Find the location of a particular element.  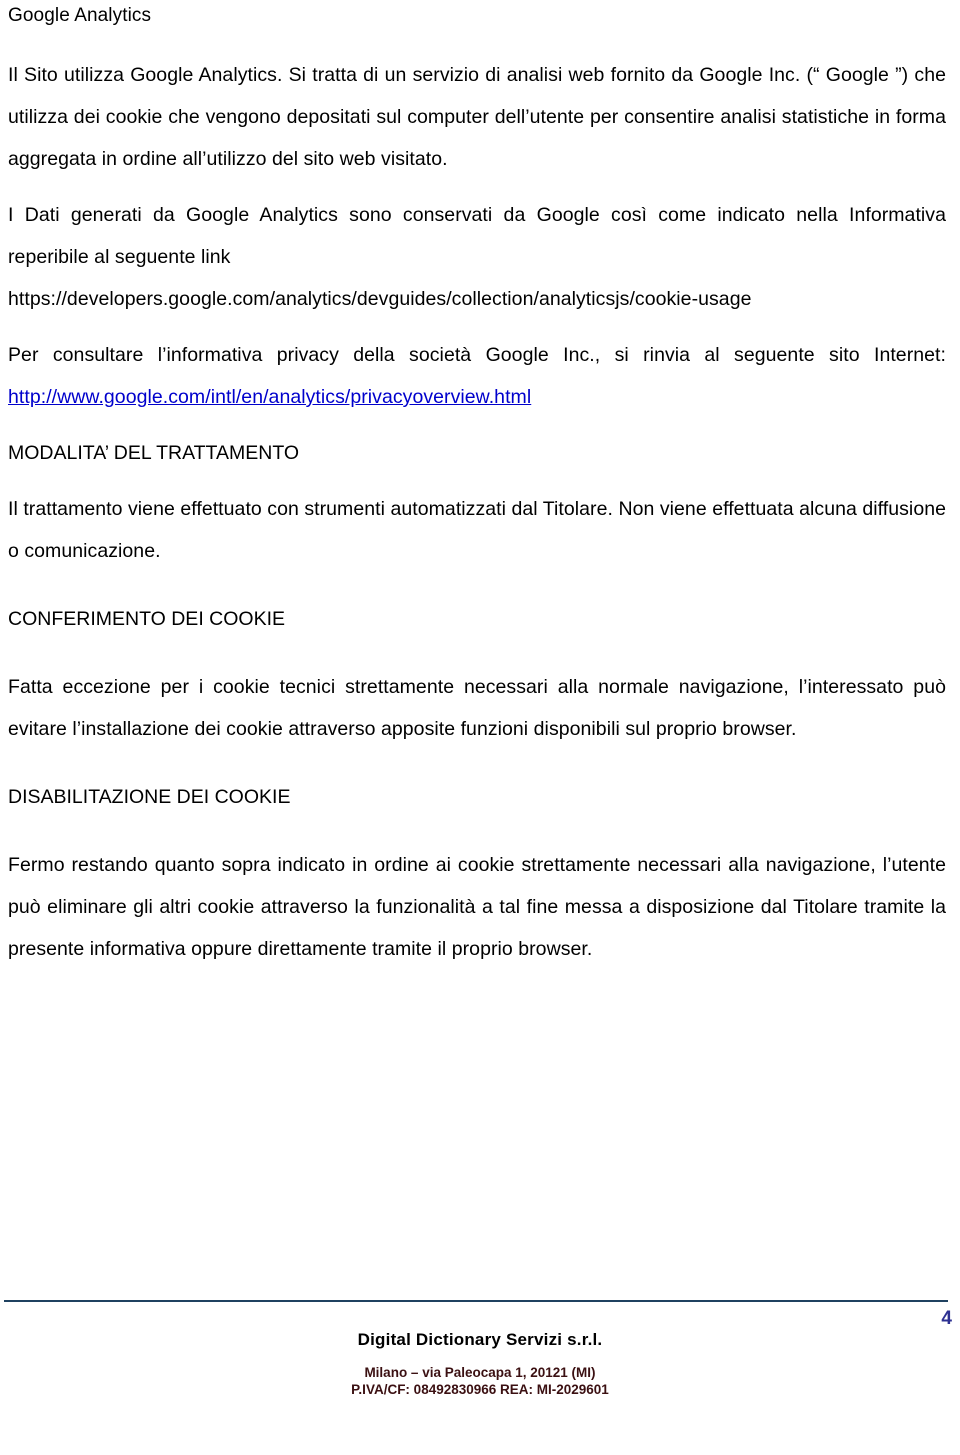

footer-company-name: Digital Dictionary Servizi s.r.l. is located at coordinates (480, 1339).